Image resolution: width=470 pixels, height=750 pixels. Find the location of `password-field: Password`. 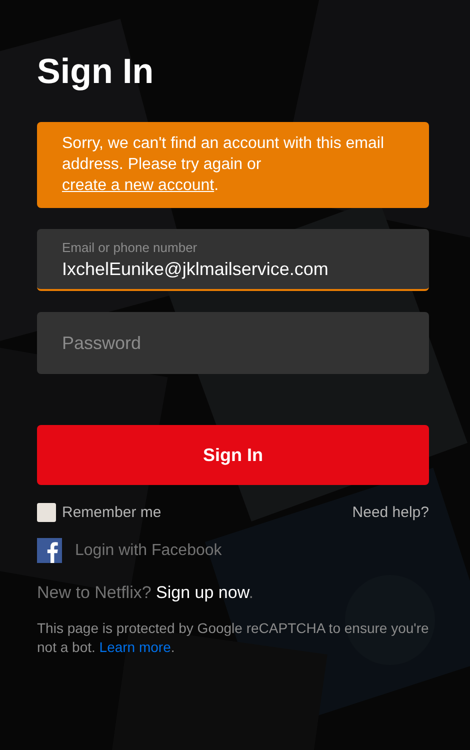

password-field: Password is located at coordinates (233, 343).